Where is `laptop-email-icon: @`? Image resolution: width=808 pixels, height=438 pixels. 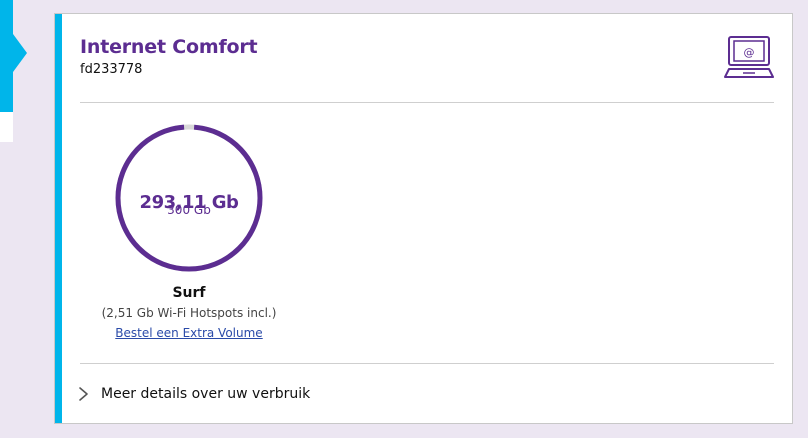
laptop-email-icon: @ is located at coordinates (749, 57).